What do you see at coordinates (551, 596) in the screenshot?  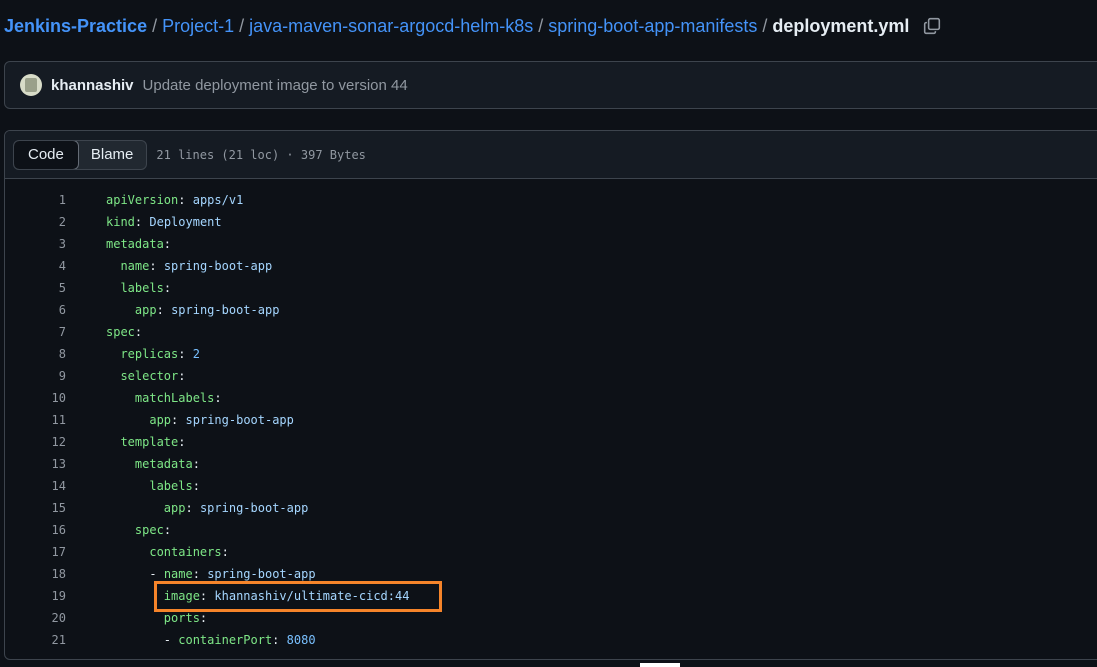 I see `code-line: 19 image: khannashiv/ultimate-cicd:44` at bounding box center [551, 596].